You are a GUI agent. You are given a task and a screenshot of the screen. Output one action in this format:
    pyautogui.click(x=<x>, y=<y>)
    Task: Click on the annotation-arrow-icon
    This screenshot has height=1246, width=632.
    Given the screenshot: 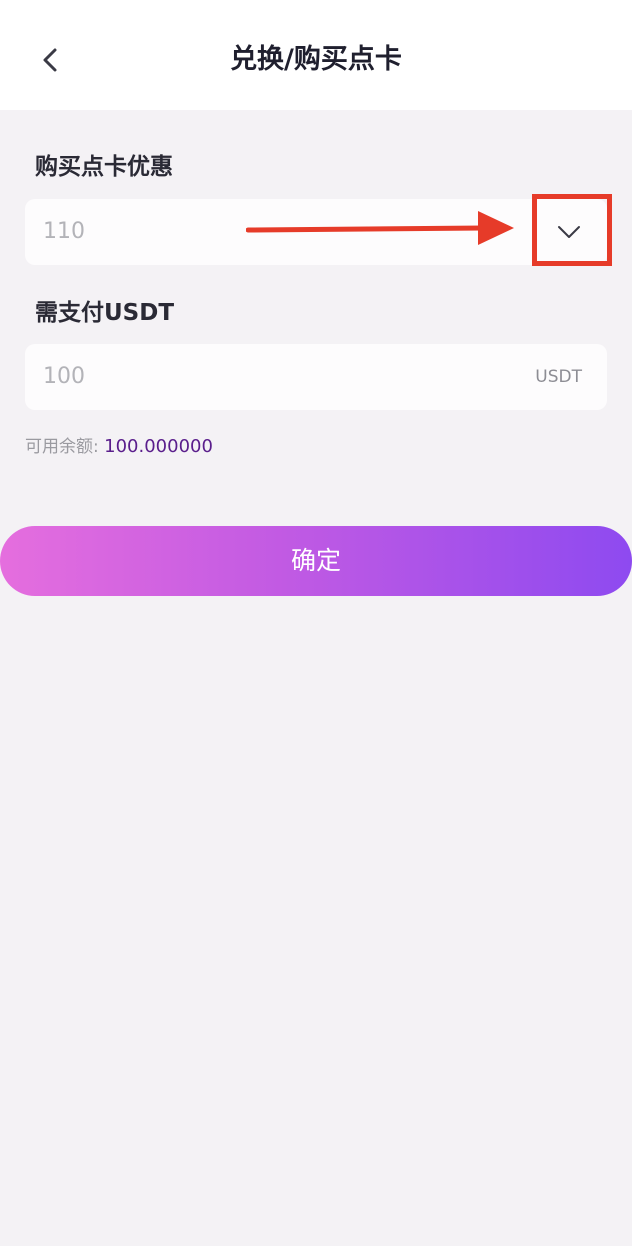 What is the action you would take?
    pyautogui.click(x=380, y=228)
    